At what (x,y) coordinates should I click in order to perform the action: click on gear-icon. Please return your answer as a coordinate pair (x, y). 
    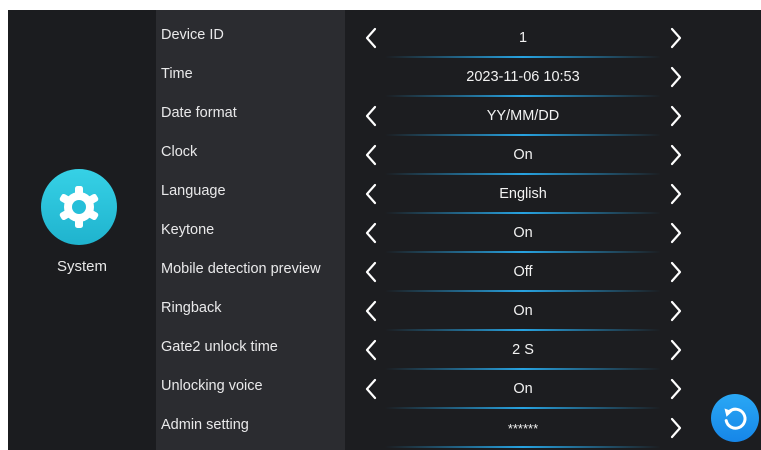
    Looking at the image, I should click on (79, 207).